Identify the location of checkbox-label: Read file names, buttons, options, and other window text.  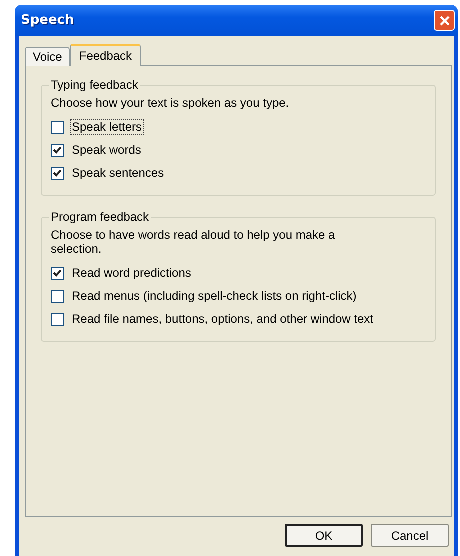
(223, 319).